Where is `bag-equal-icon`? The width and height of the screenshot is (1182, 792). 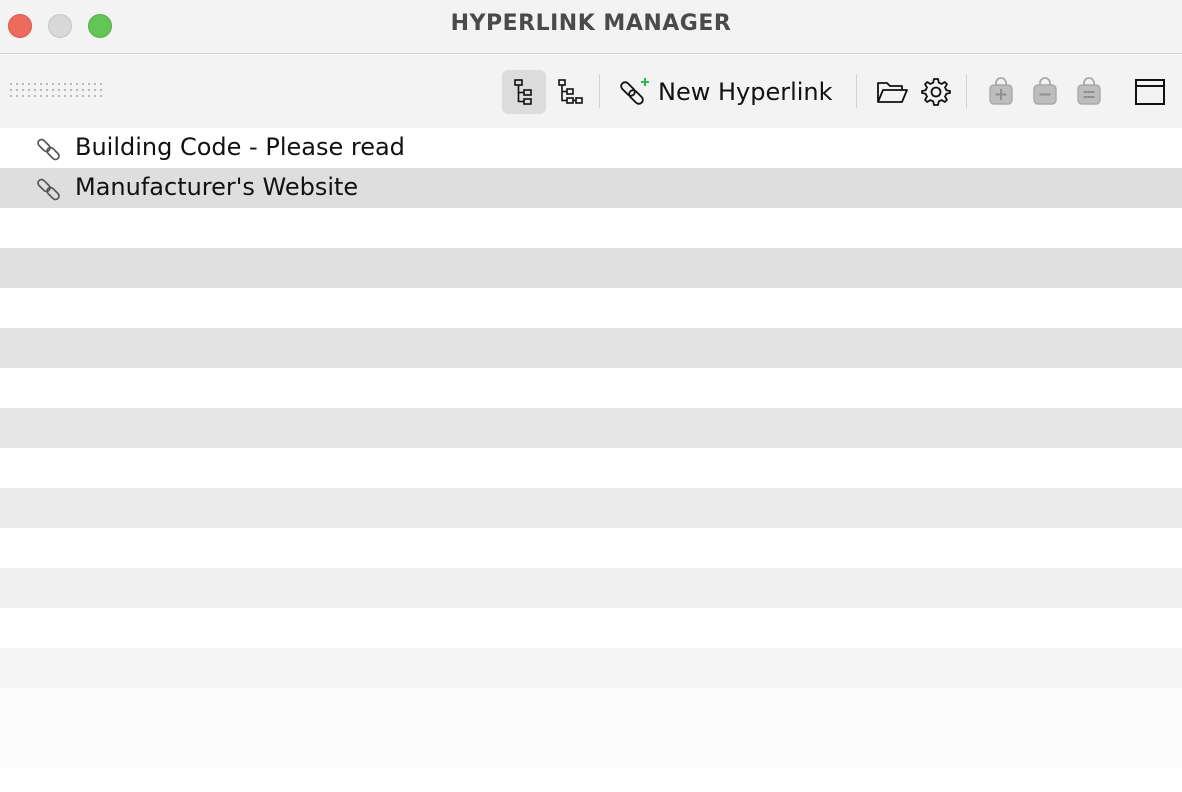 bag-equal-icon is located at coordinates (1089, 91).